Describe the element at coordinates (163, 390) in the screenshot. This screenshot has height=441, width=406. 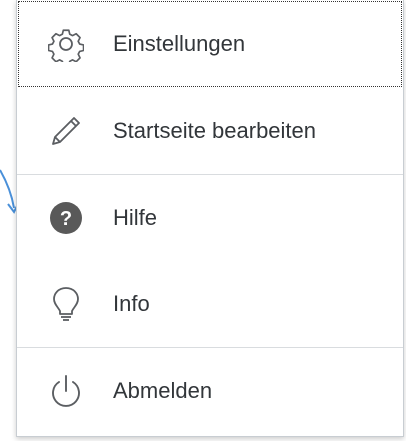
I see `menu-item-label: Abmelden` at that location.